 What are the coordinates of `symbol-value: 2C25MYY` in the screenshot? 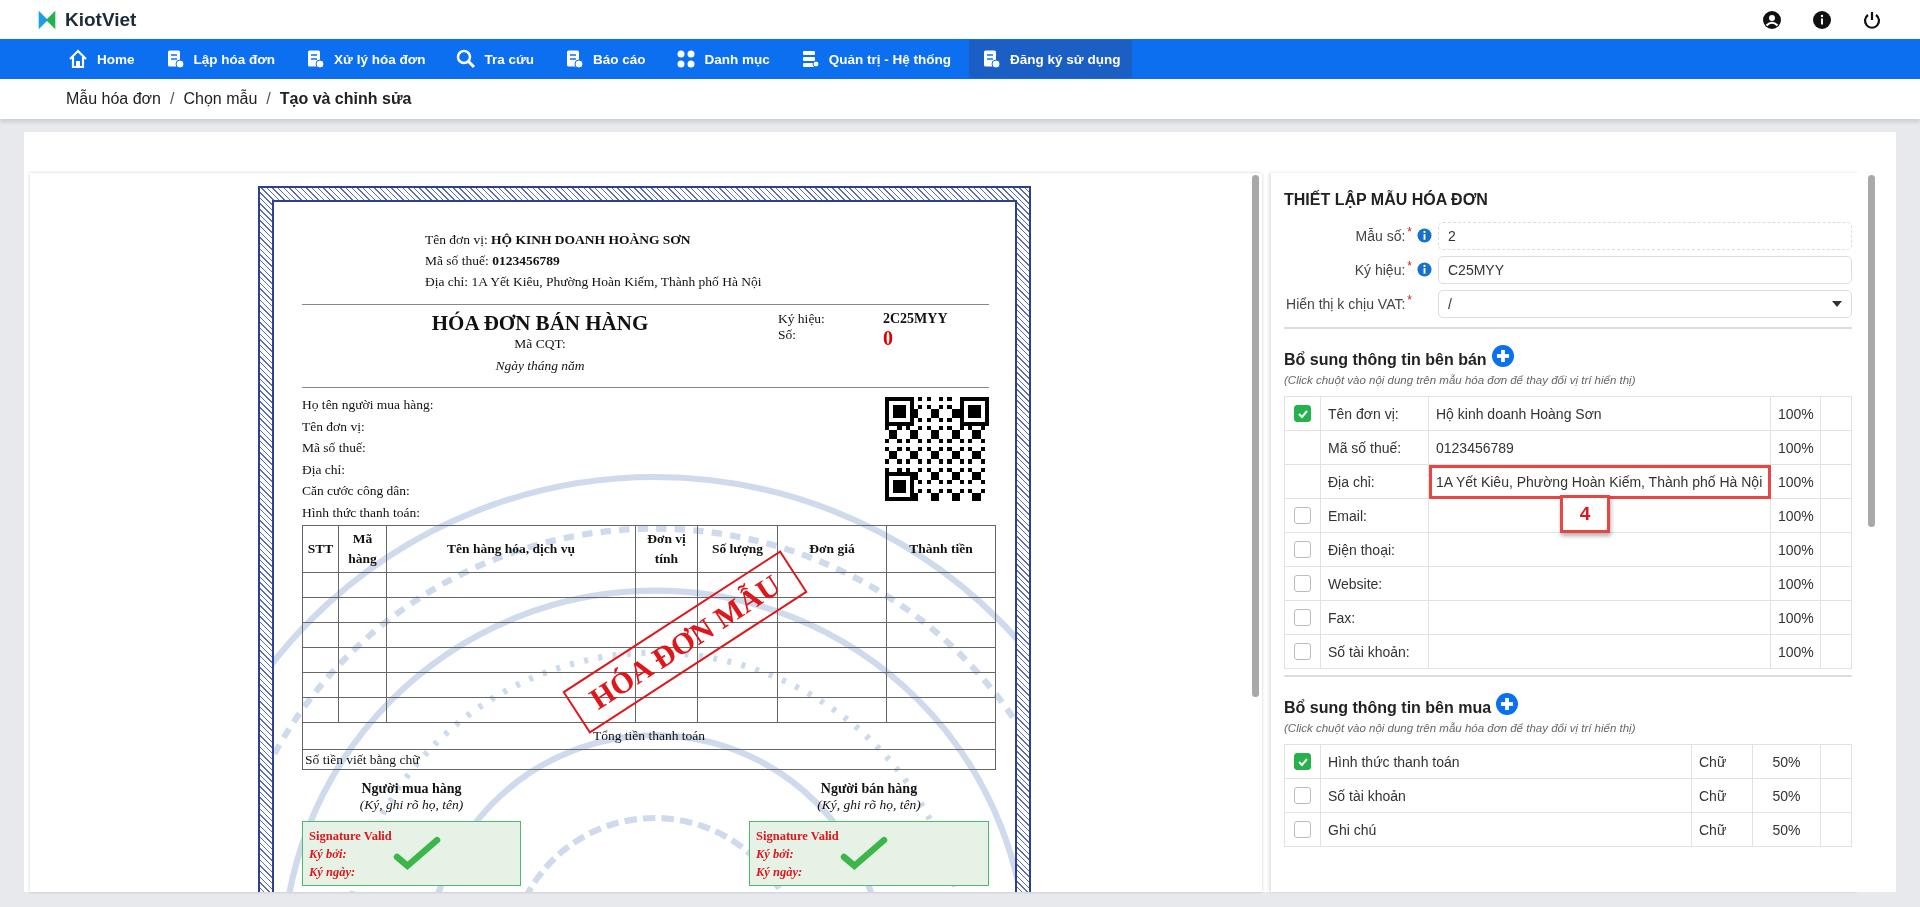 It's located at (915, 319).